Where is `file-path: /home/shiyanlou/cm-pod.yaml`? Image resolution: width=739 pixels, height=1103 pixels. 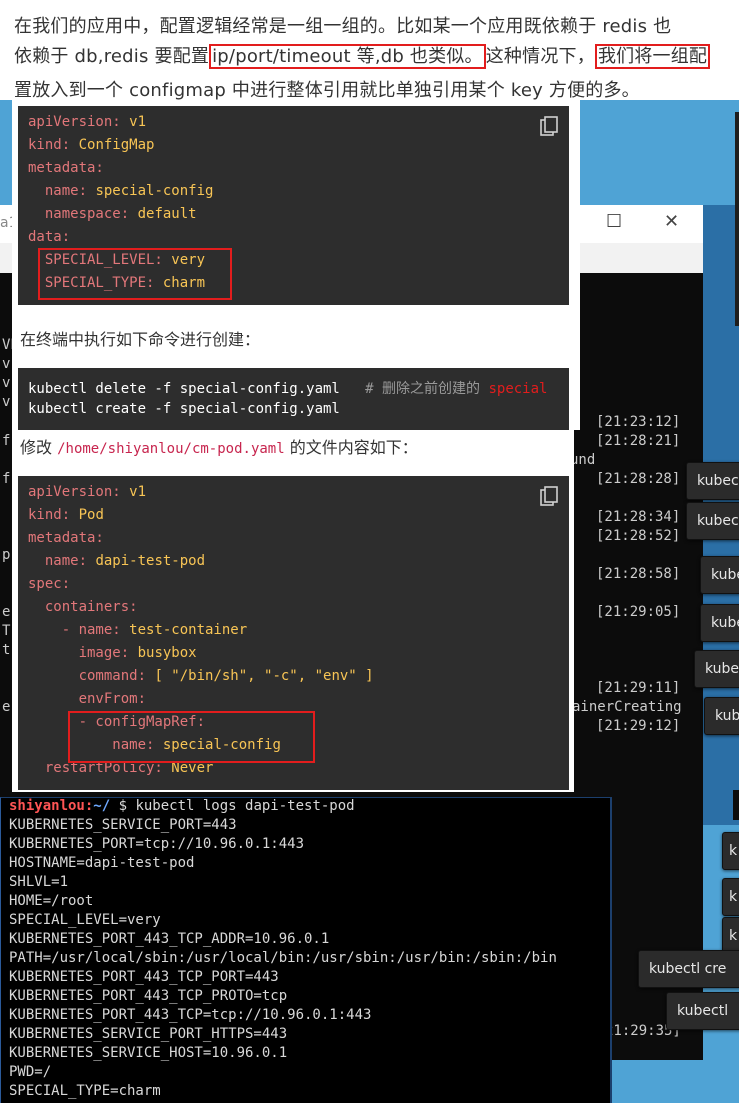
file-path: /home/shiyanlou/cm-pod.yaml is located at coordinates (171, 449).